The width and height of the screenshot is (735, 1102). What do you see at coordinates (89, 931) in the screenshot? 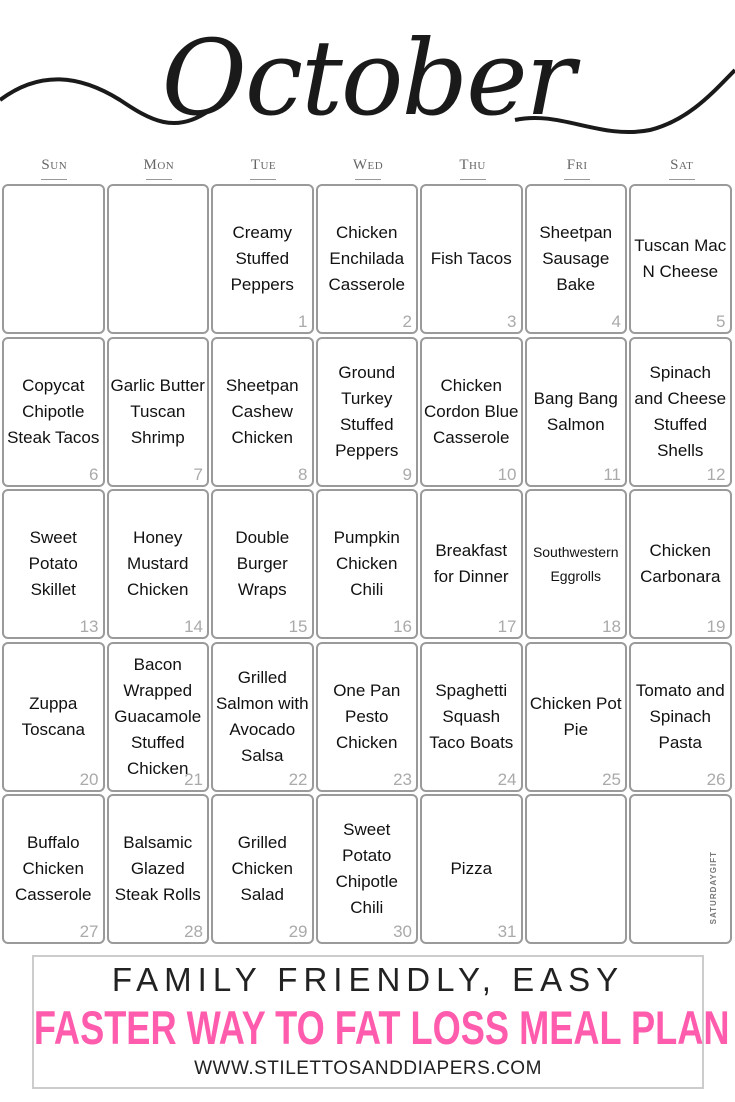
I see `day-number: 27` at bounding box center [89, 931].